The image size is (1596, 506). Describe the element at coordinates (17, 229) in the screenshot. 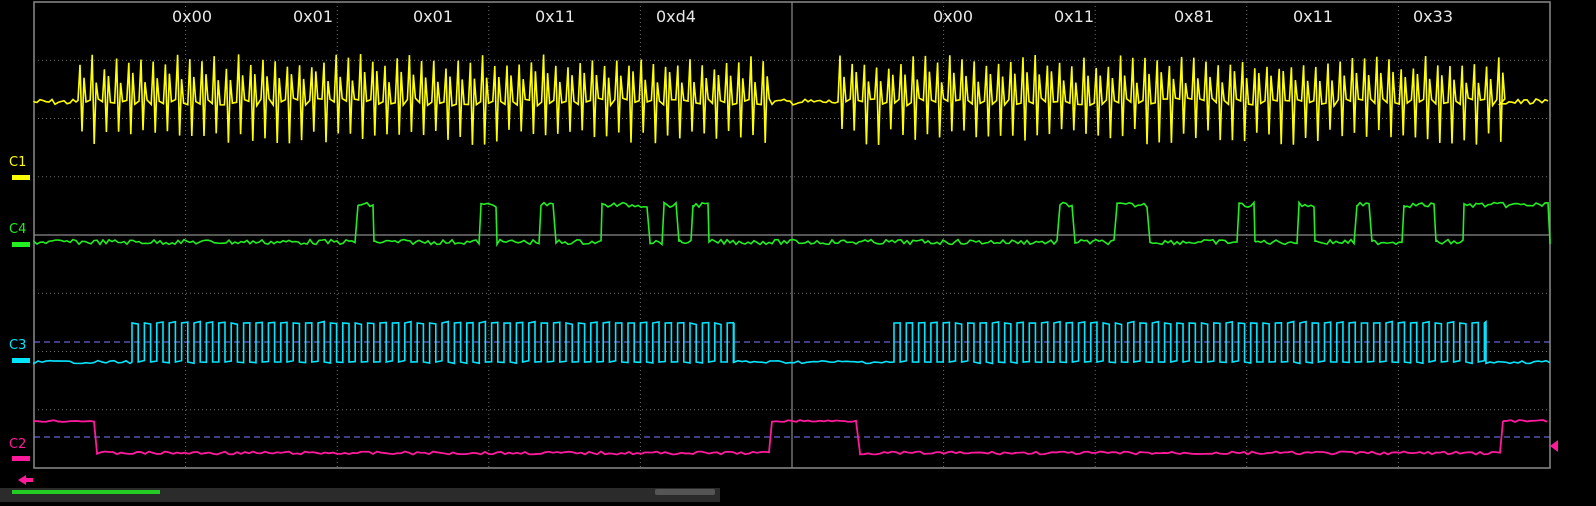

I see `c4-channel-label: C4` at that location.